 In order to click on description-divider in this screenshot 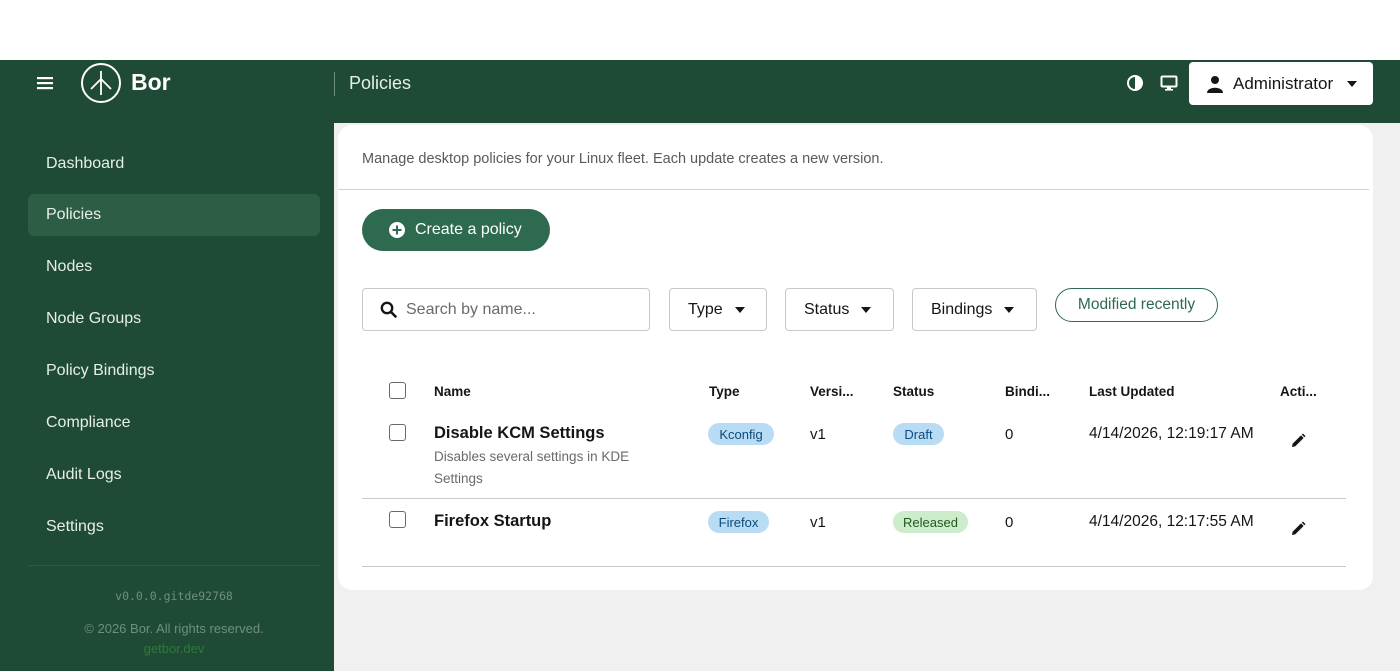, I will do `click(853, 189)`.